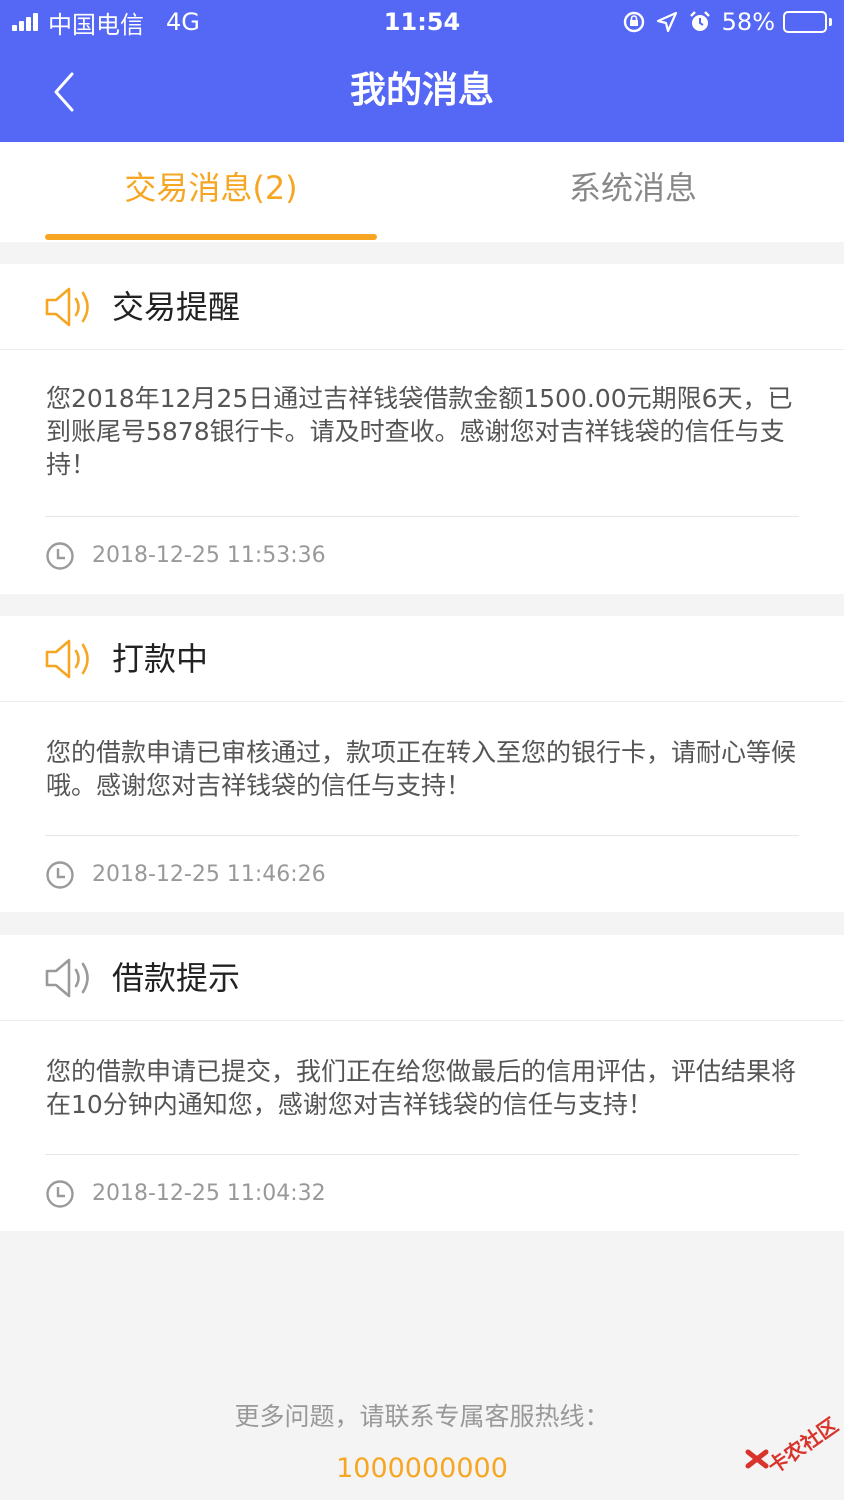 Image resolution: width=844 pixels, height=1500 pixels. What do you see at coordinates (209, 555) in the screenshot?
I see `message-time: 2018-12-25 11:53:36` at bounding box center [209, 555].